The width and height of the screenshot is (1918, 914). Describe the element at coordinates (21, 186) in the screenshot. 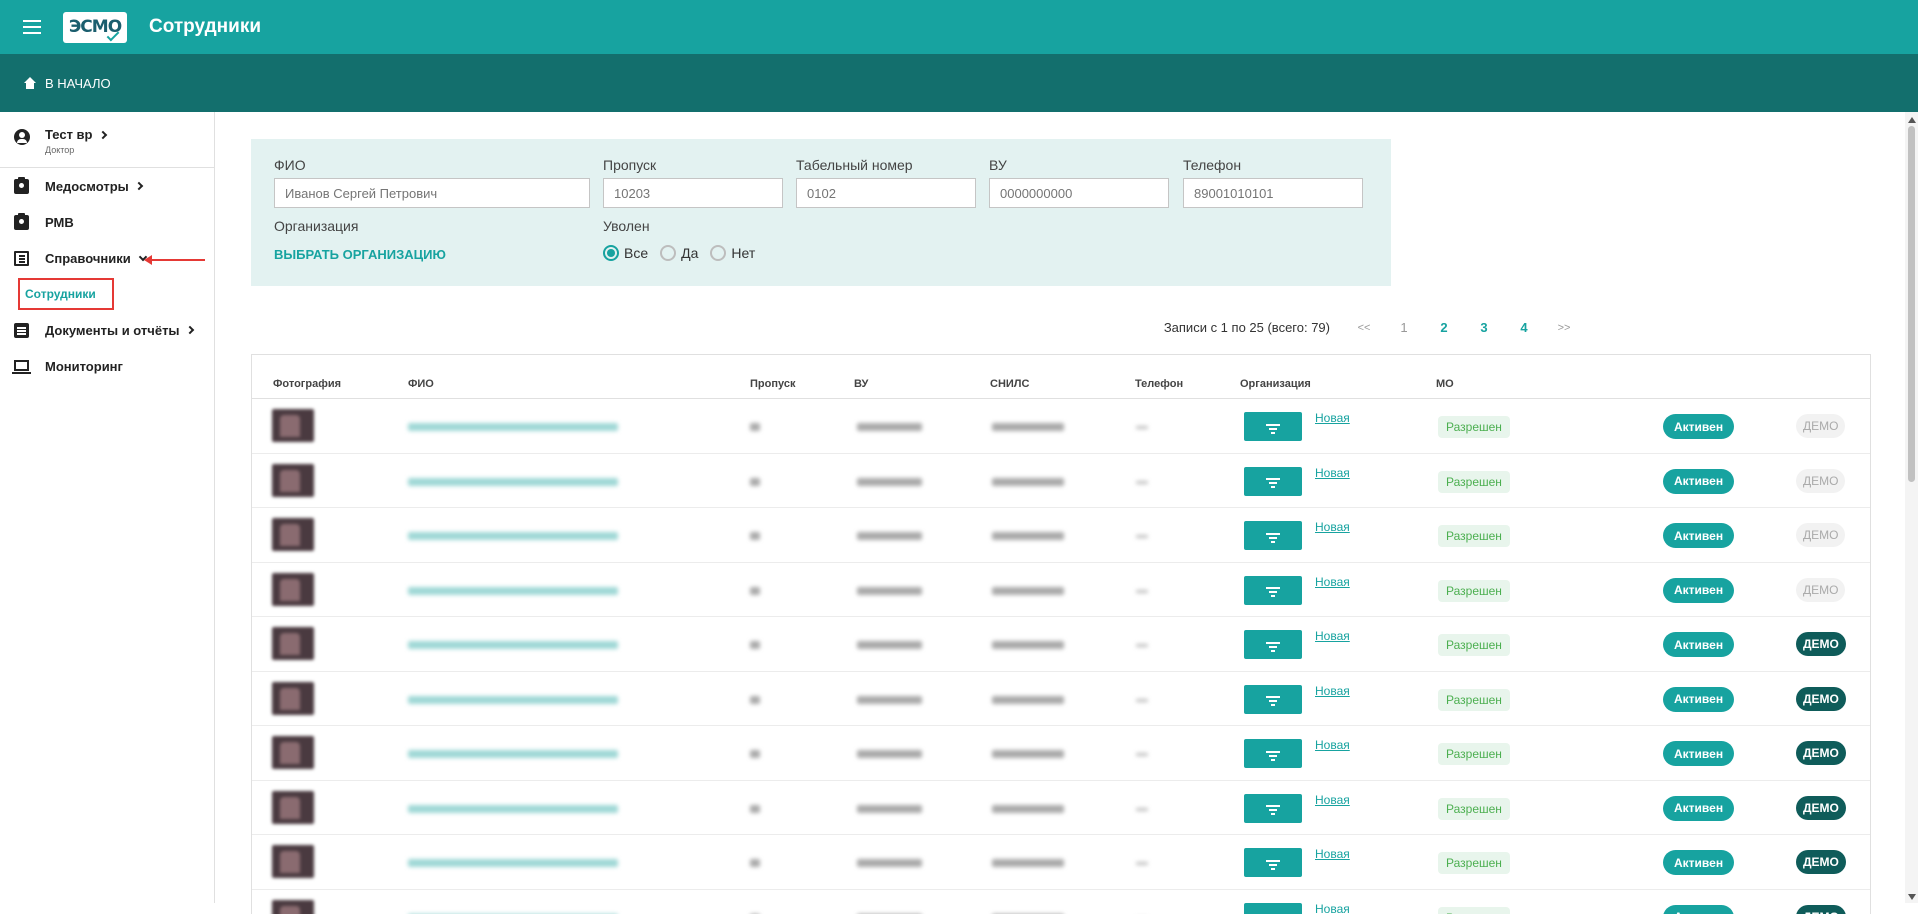

I see `clipboard-account-icon` at that location.